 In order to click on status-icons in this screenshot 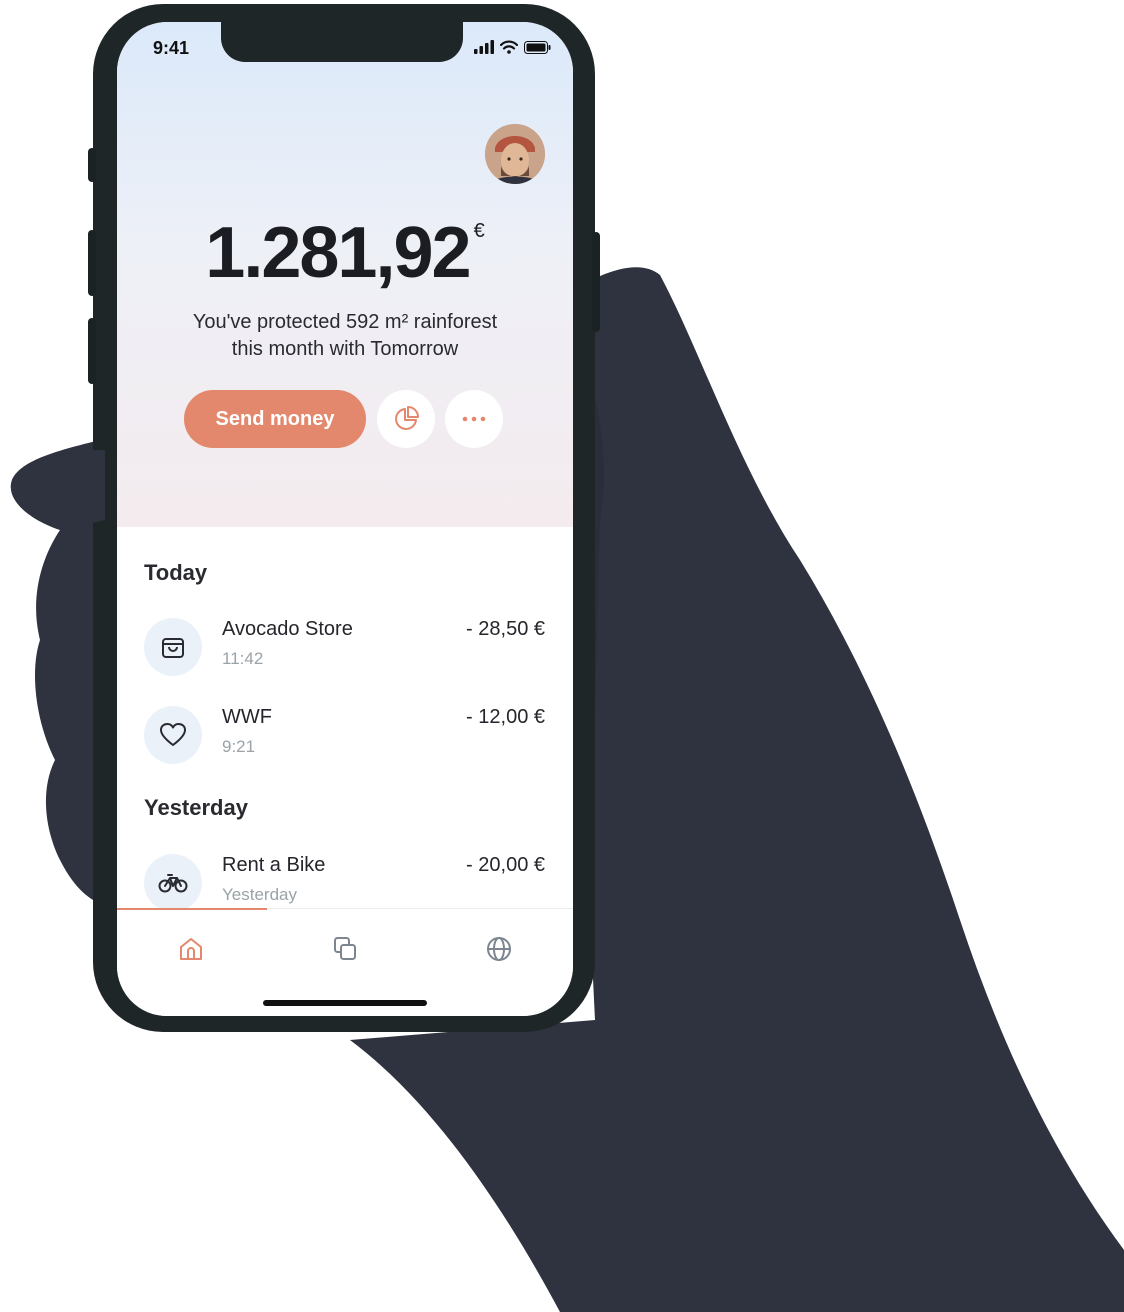, I will do `click(512, 47)`.